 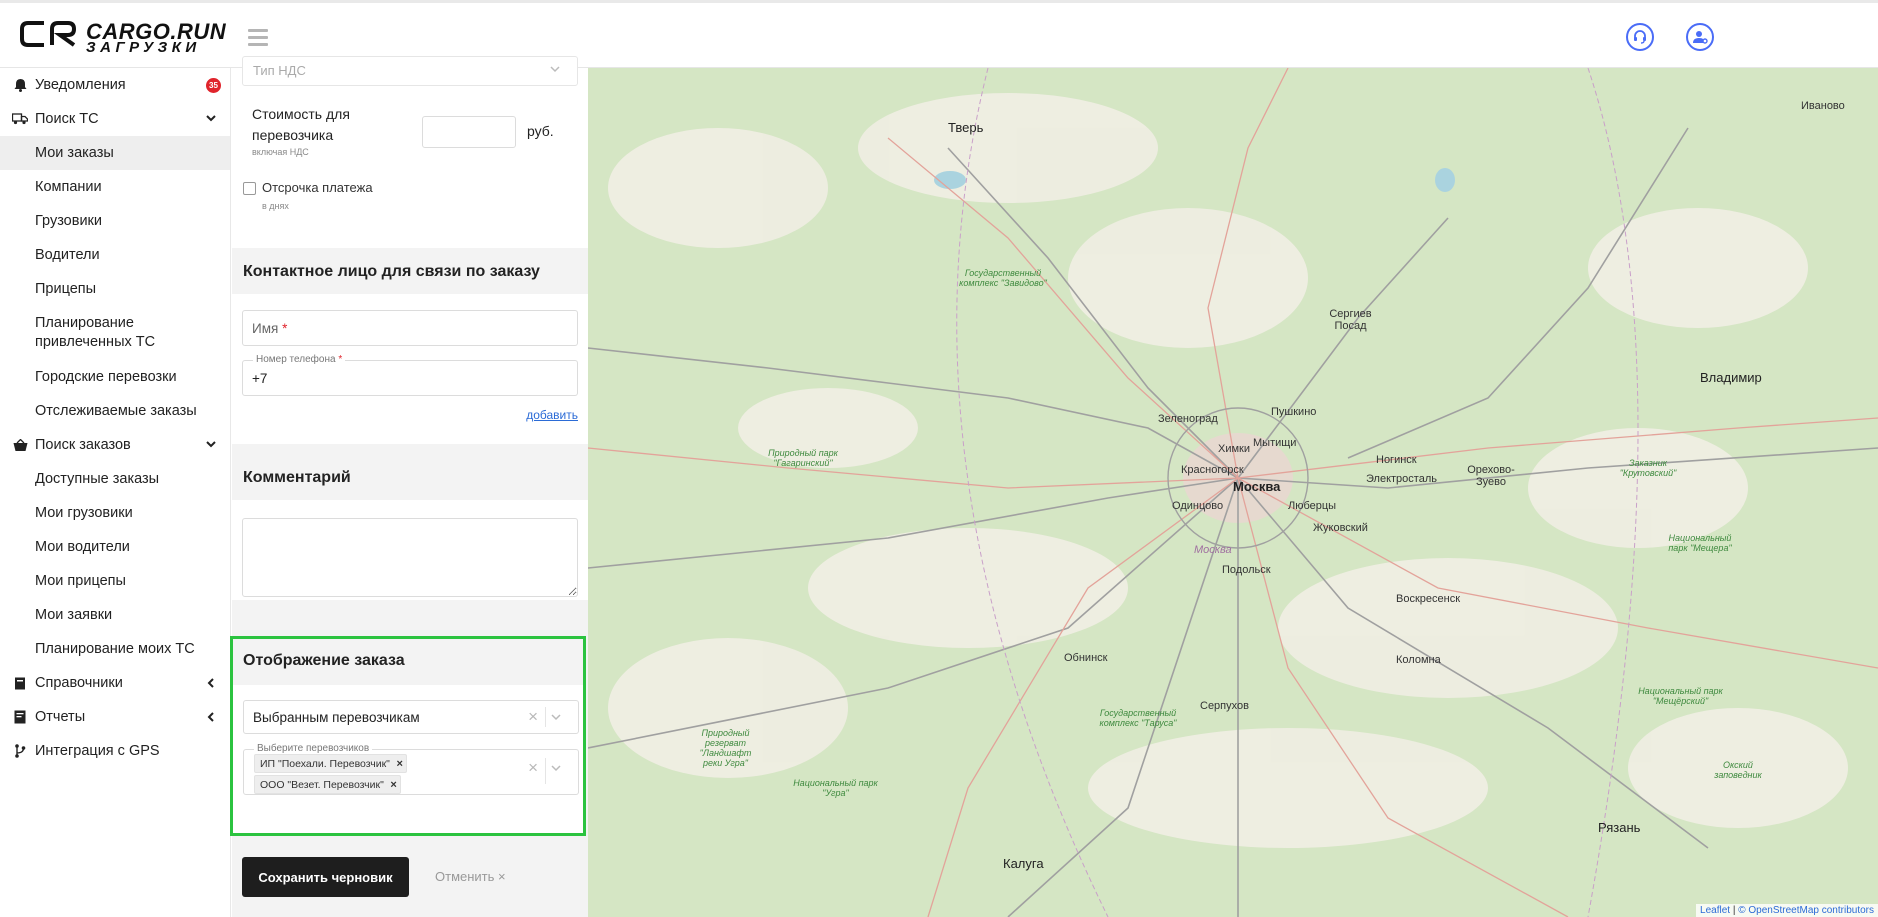 I want to click on save-draft-button: Сохранить черновик, so click(x=325, y=877).